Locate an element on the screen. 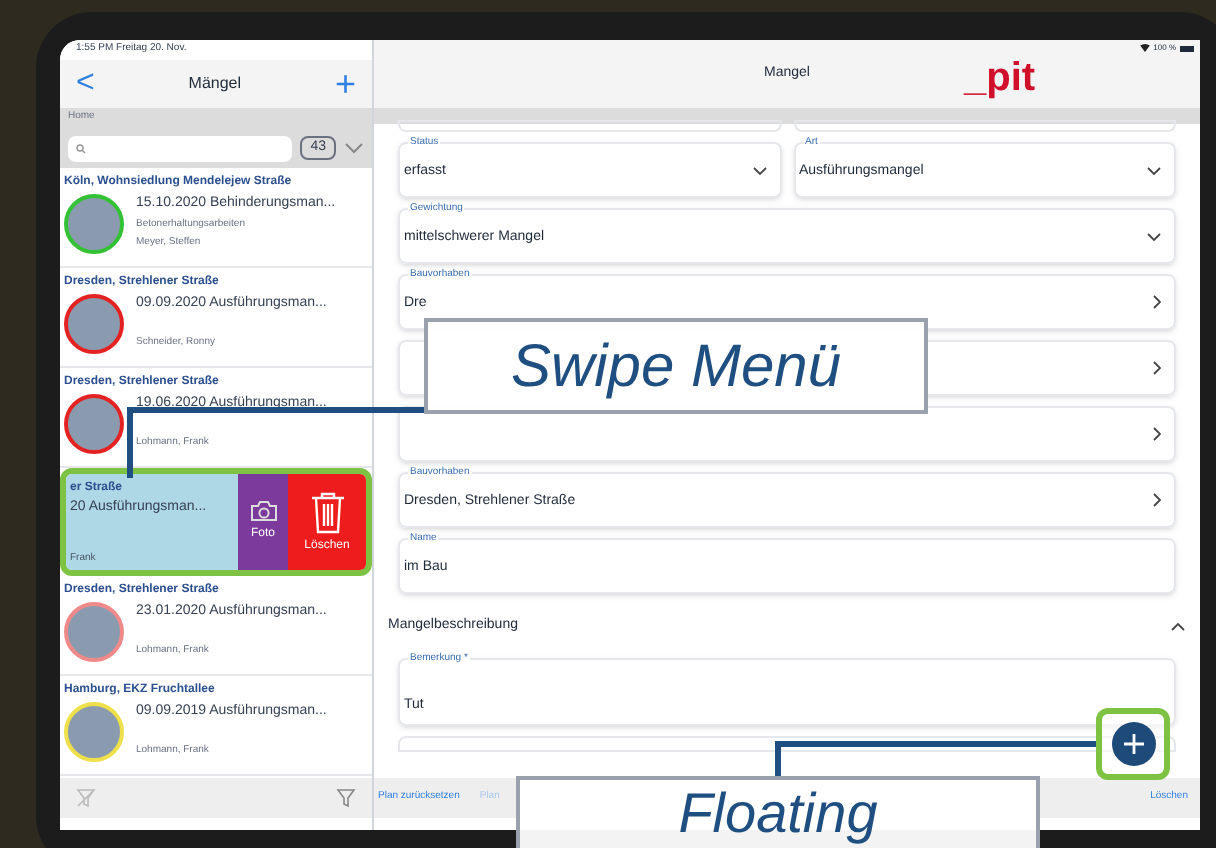  search-icon is located at coordinates (81, 148).